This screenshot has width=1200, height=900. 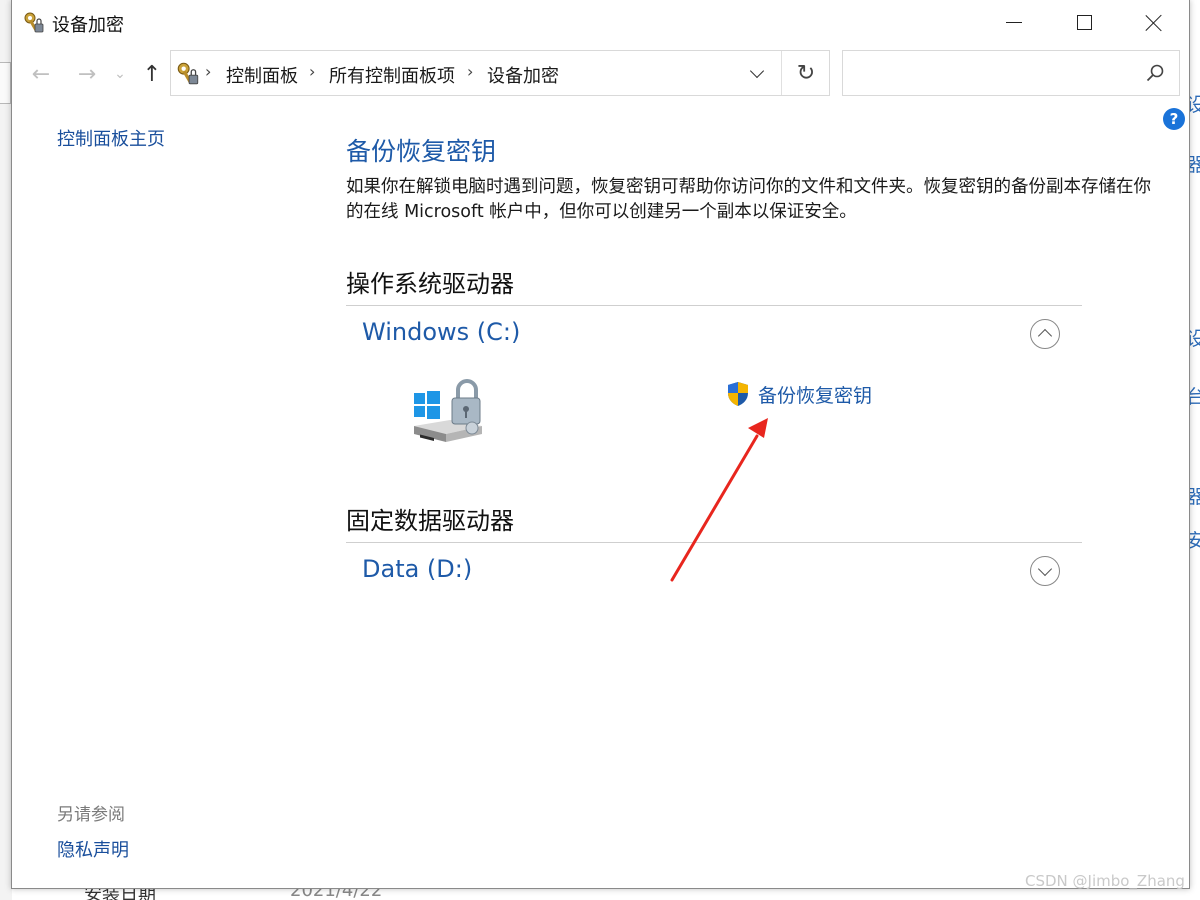 I want to click on chevron-down-icon: ⌄, so click(x=120, y=74).